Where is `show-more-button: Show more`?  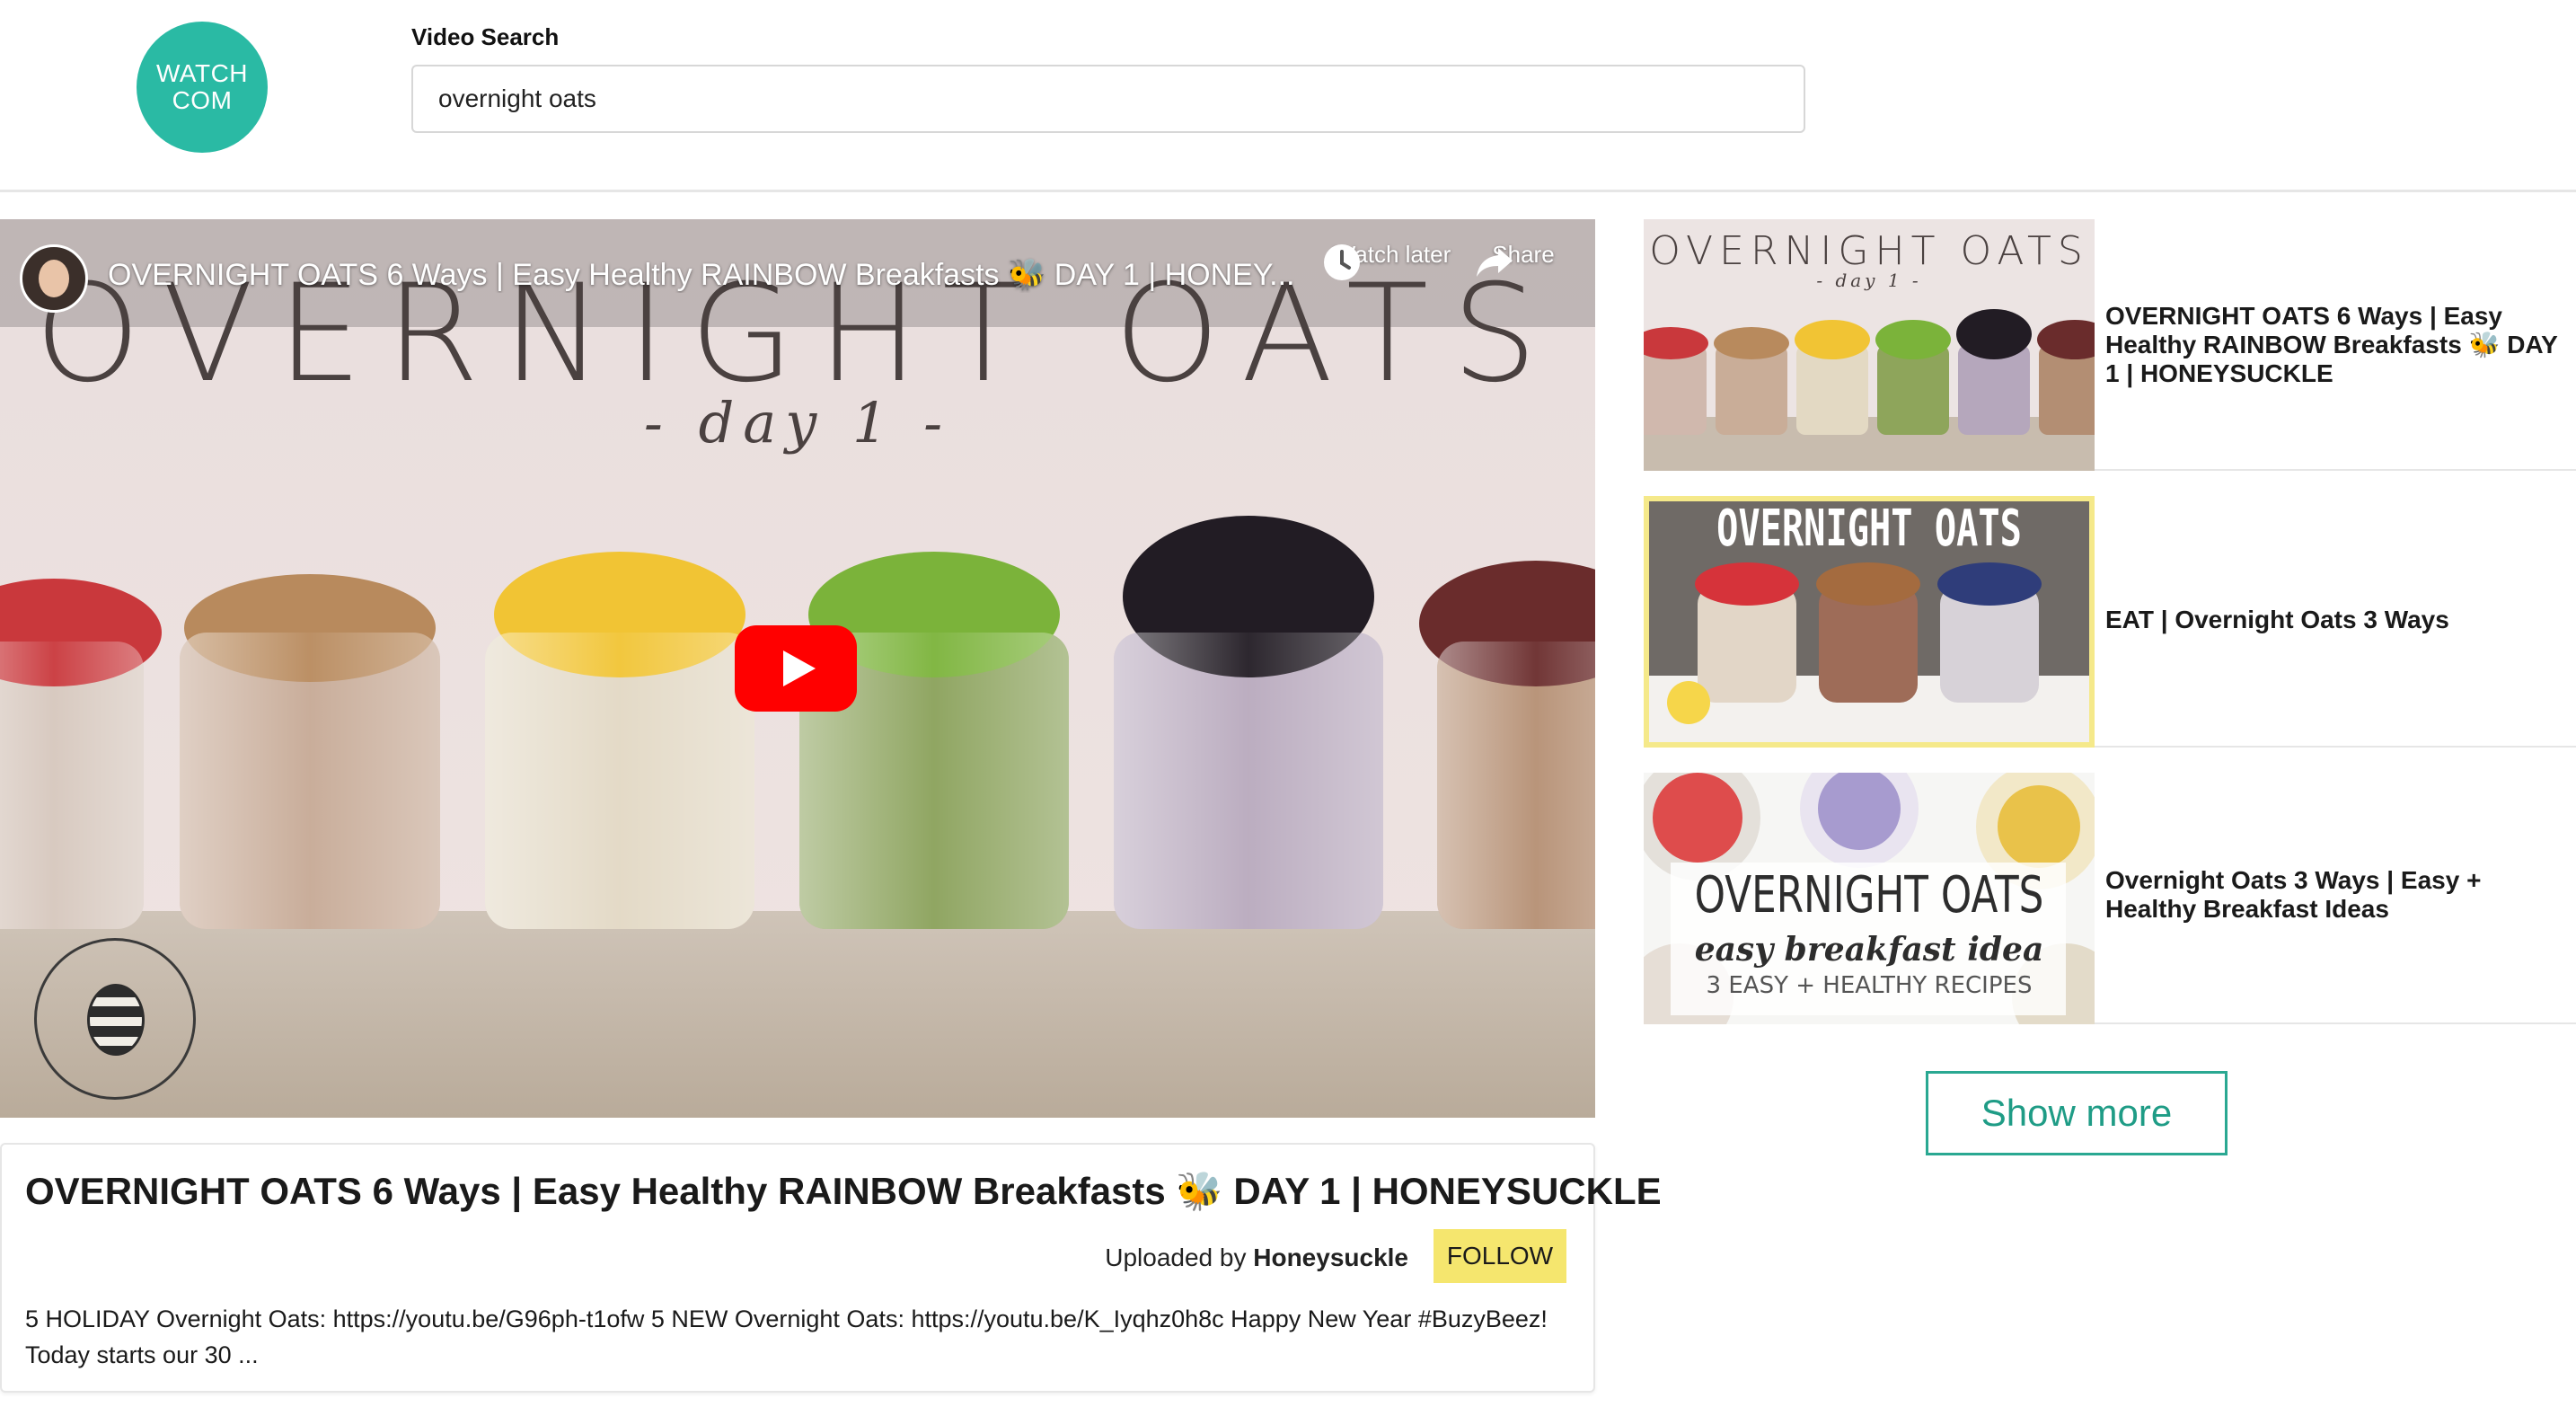
show-more-button: Show more is located at coordinates (2077, 1113).